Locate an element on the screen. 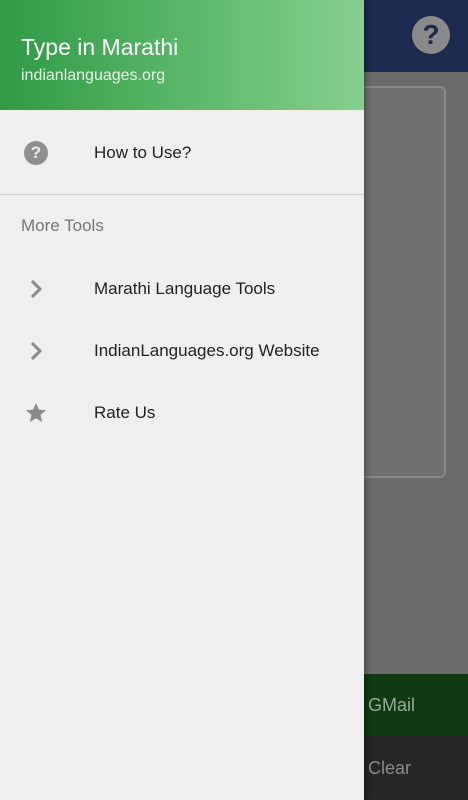 The width and height of the screenshot is (468, 800). clear-button-label: Clear is located at coordinates (390, 767).